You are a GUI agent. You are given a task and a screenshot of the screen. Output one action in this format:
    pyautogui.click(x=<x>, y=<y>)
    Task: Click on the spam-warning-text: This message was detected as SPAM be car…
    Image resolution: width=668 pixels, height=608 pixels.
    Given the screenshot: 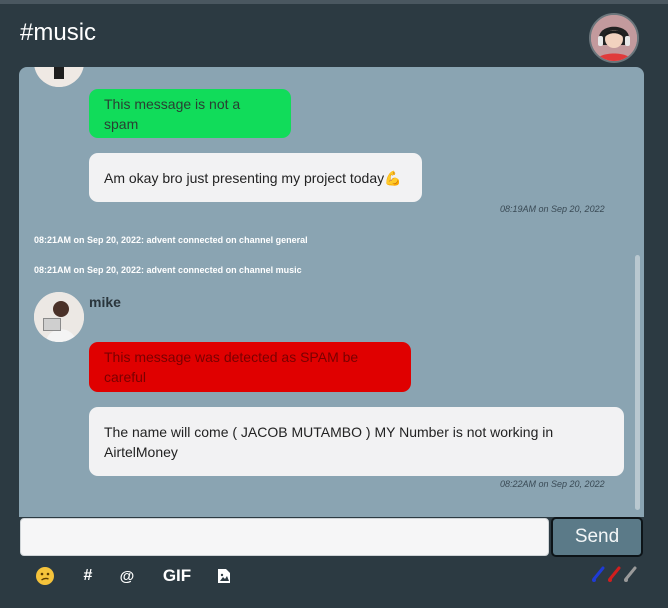 What is the action you would take?
    pyautogui.click(x=231, y=367)
    